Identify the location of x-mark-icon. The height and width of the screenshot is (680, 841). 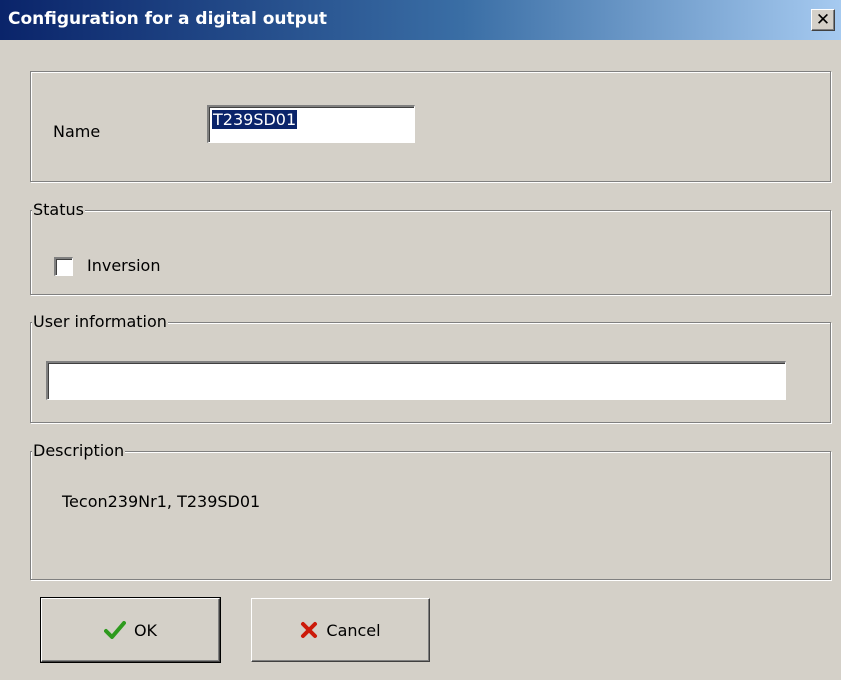
(309, 630).